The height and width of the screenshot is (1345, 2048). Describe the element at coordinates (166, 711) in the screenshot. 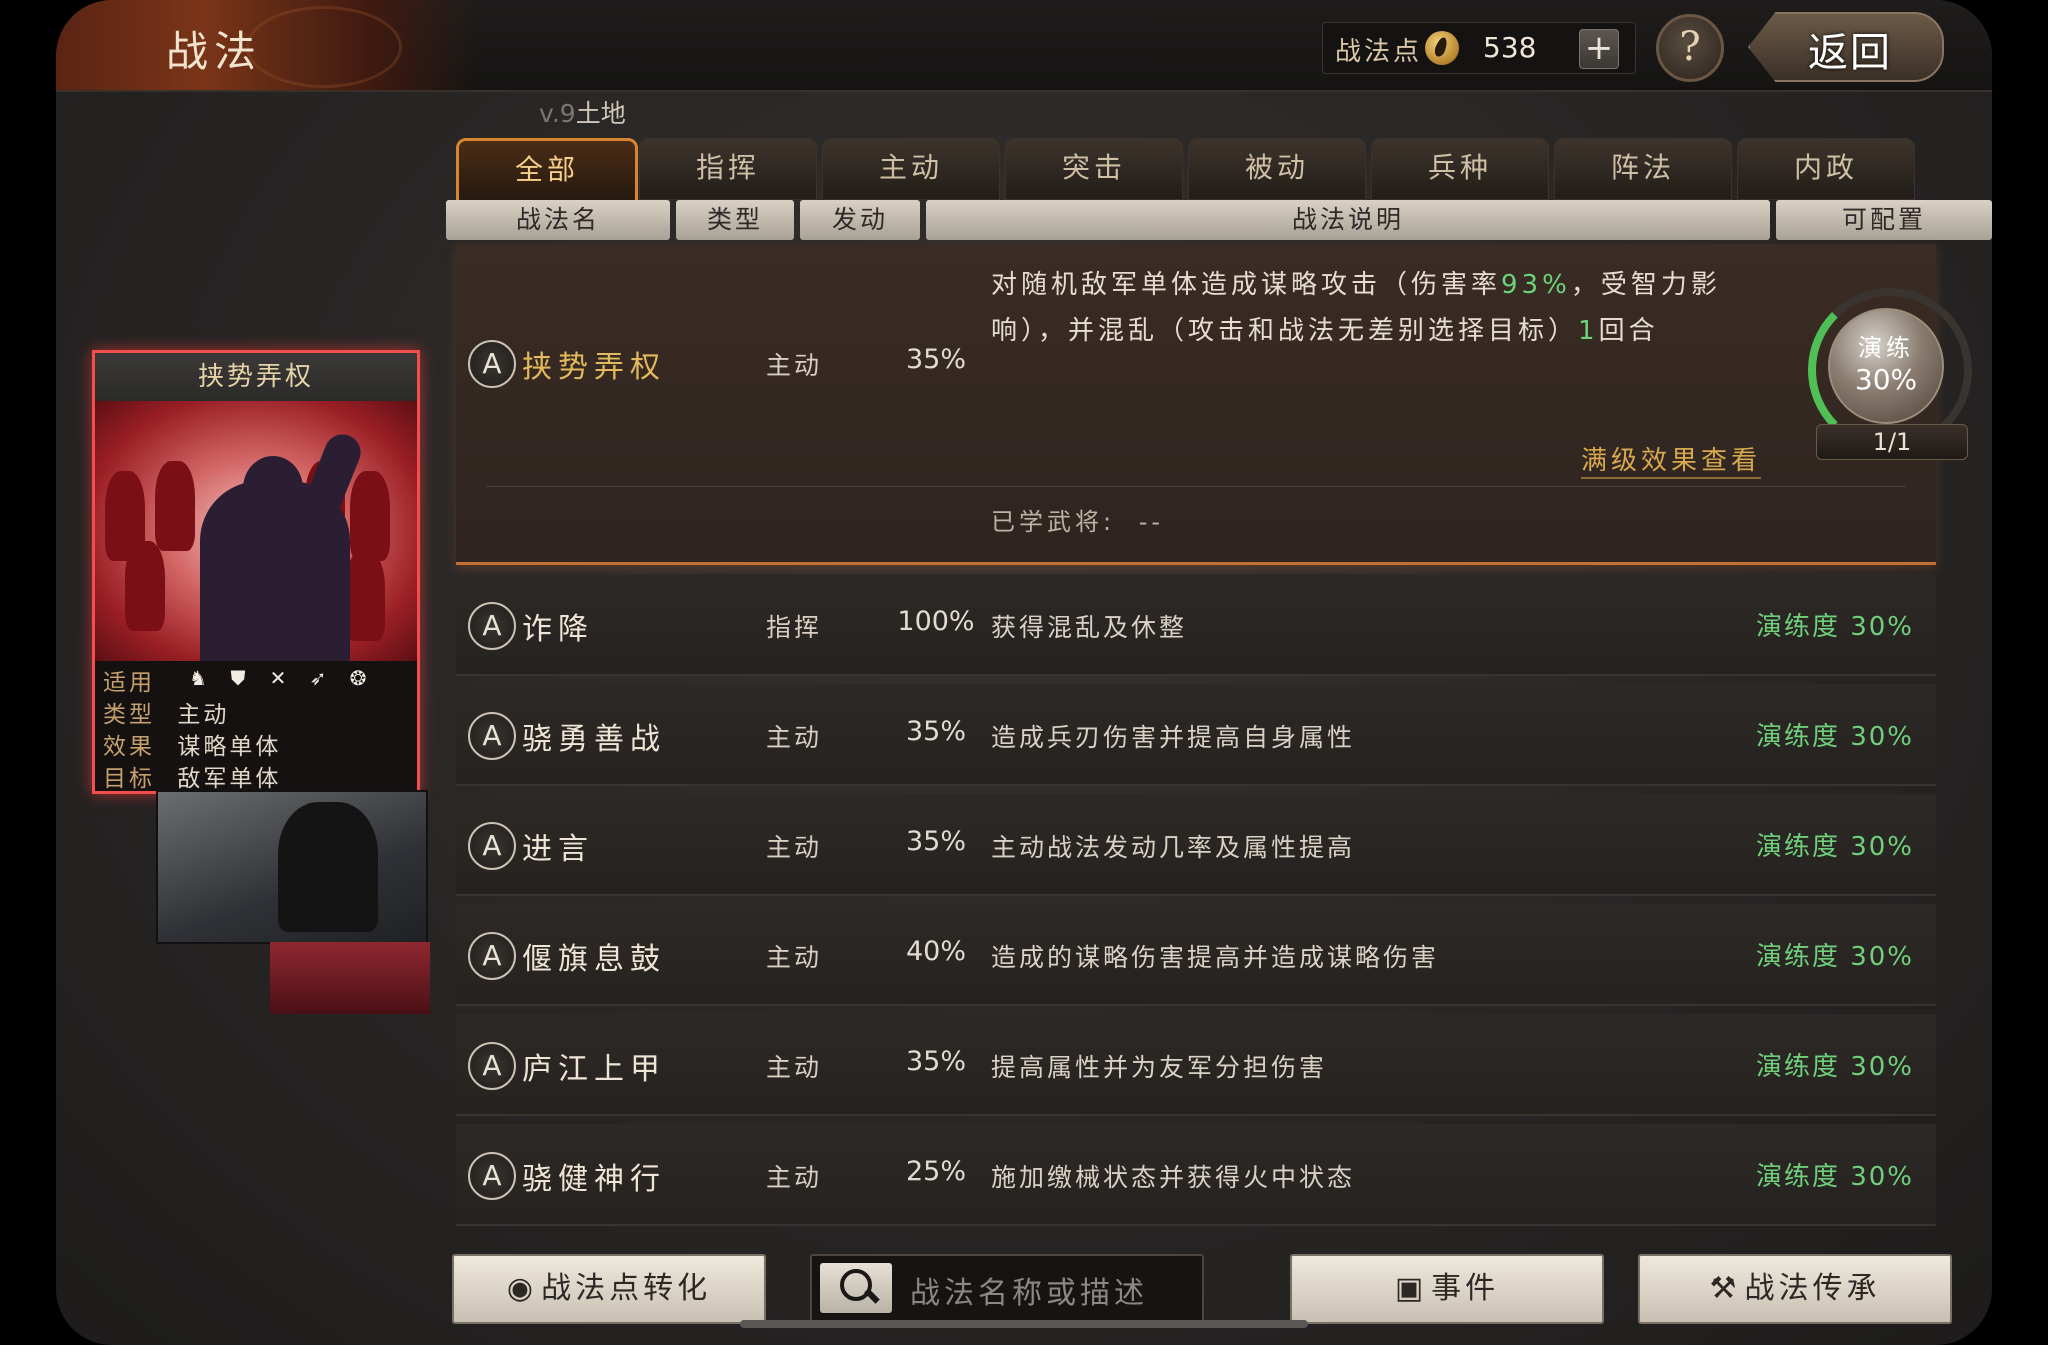

I see `card-type-row: 类型 主动` at that location.